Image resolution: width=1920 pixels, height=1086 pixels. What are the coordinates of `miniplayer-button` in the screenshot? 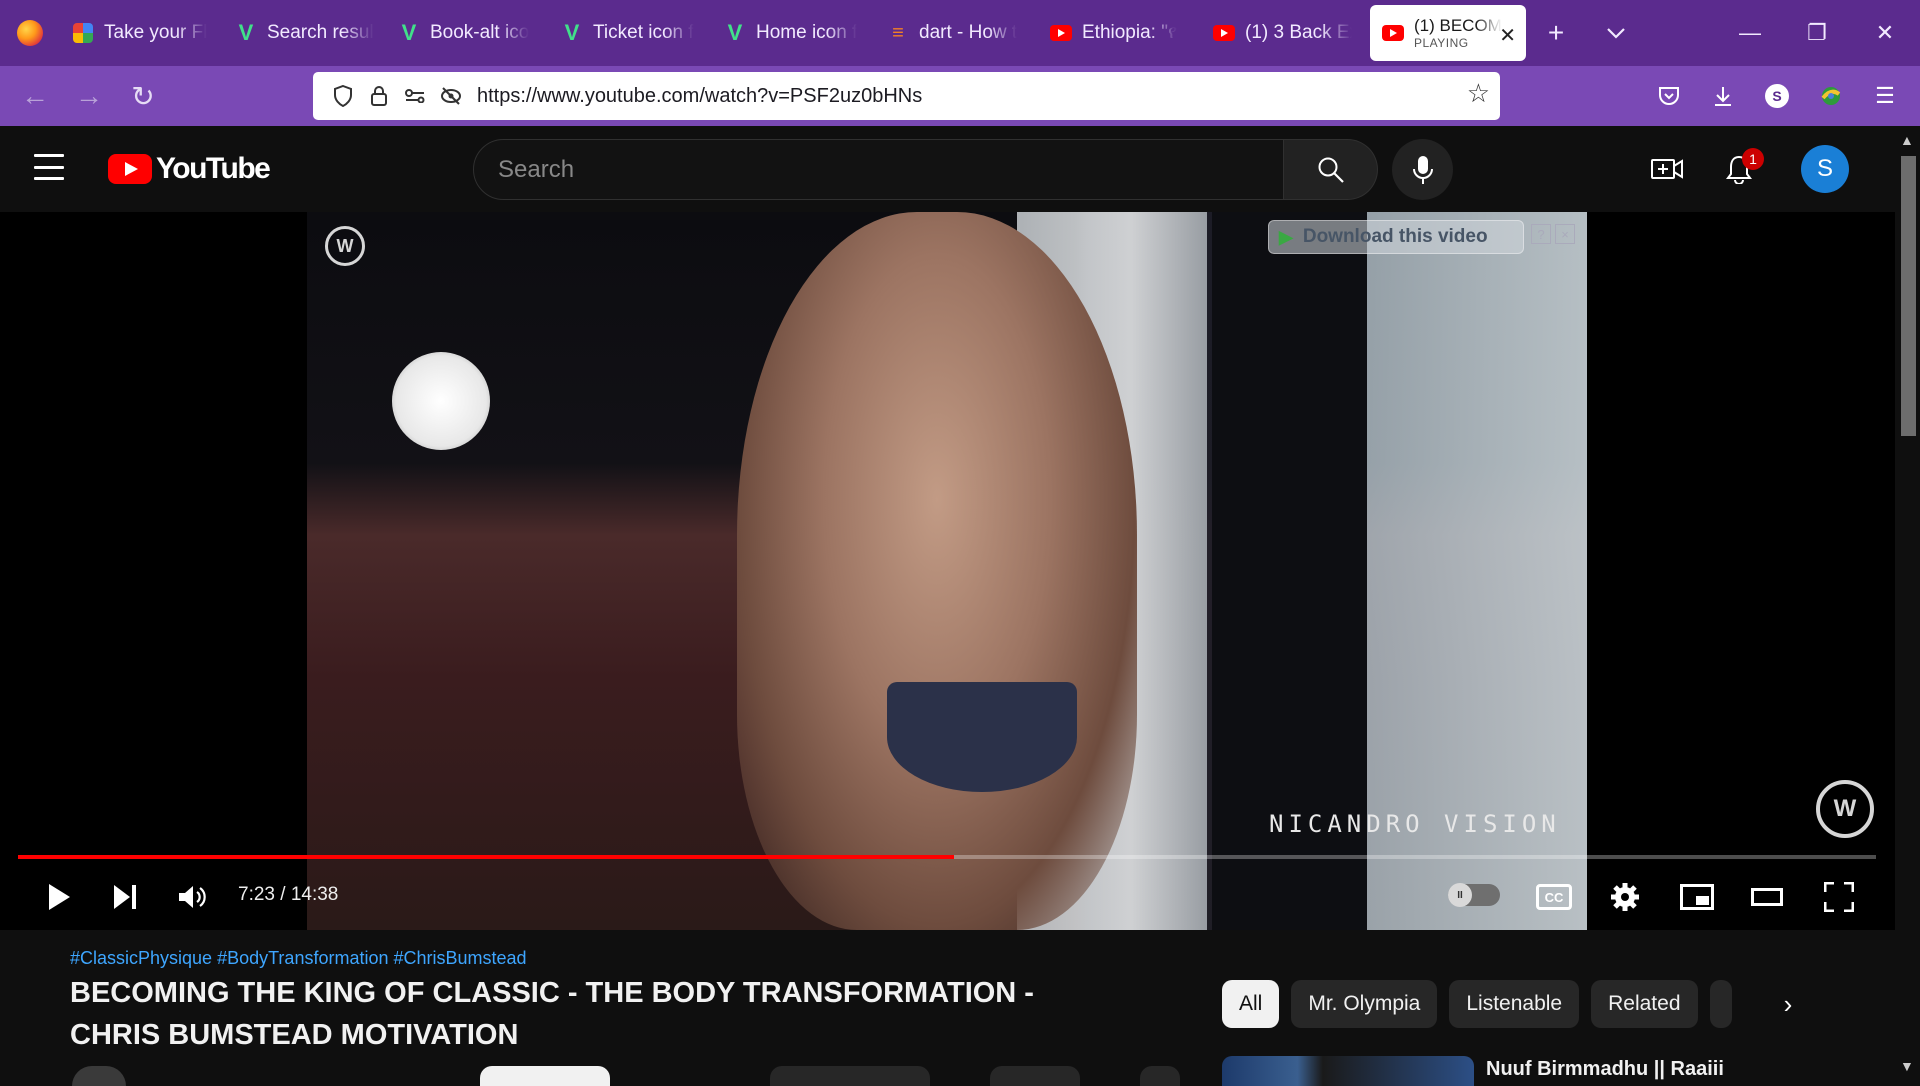 It's located at (1697, 897).